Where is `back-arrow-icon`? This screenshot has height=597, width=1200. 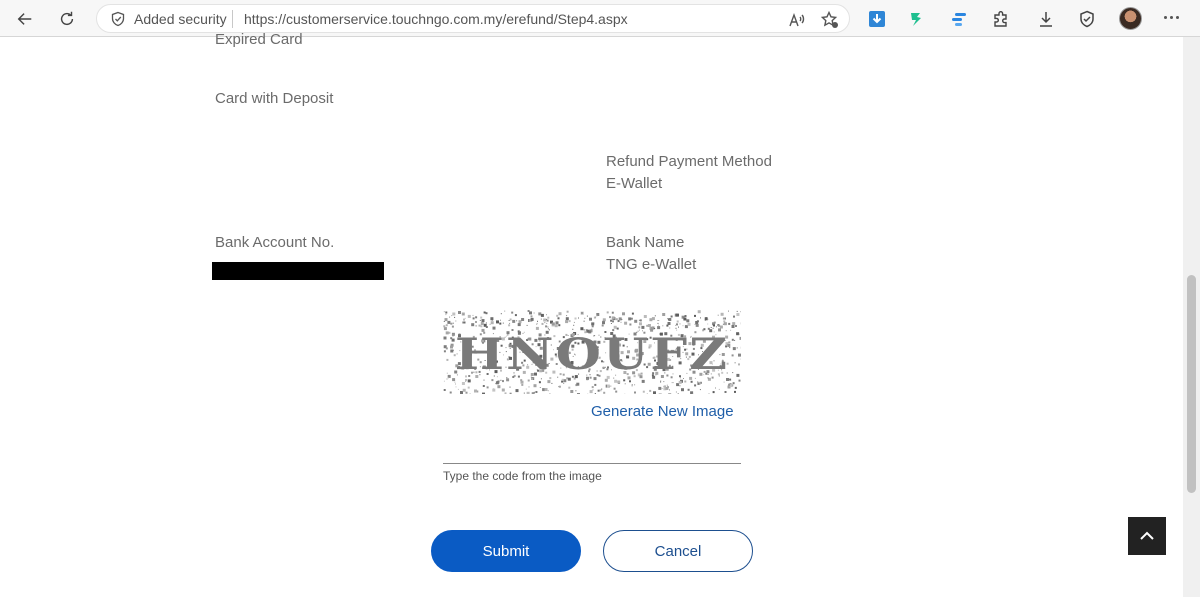
back-arrow-icon is located at coordinates (25, 19).